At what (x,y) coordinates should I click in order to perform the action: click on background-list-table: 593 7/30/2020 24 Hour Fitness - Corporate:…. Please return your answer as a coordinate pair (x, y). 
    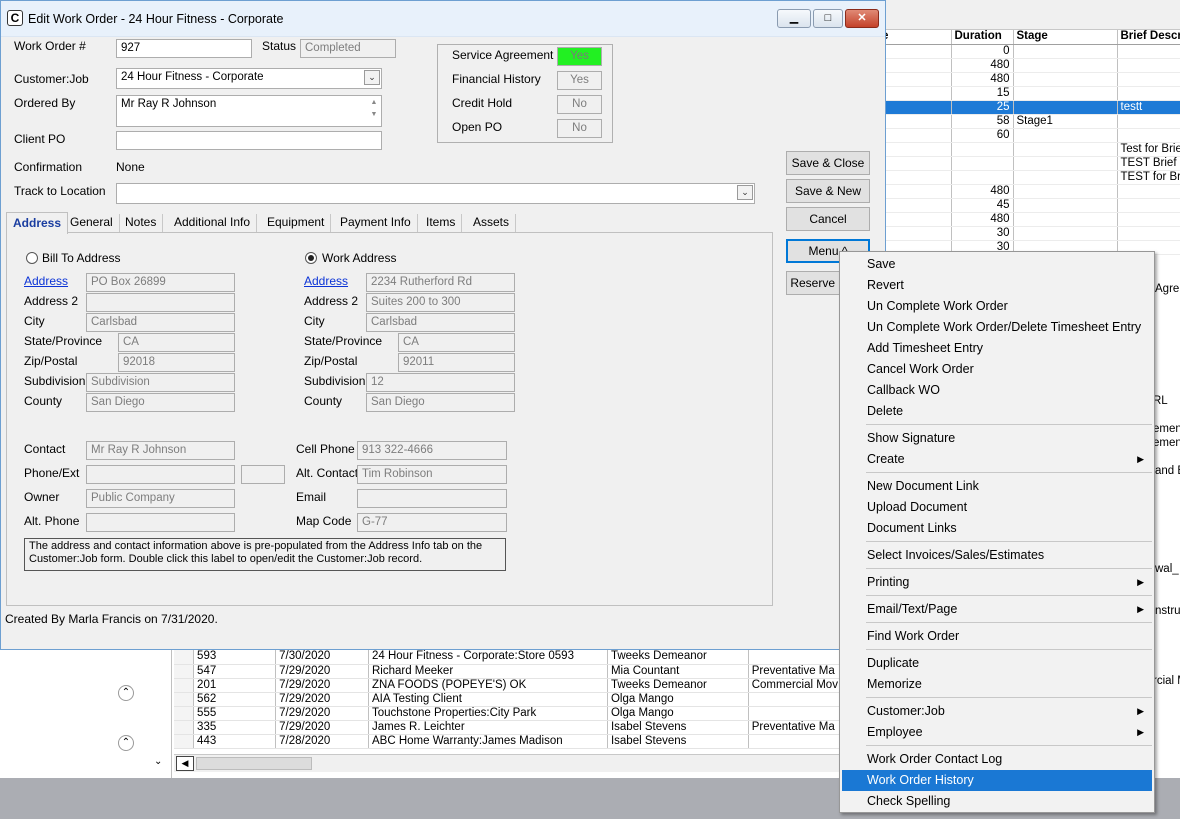
    Looking at the image, I should click on (508, 699).